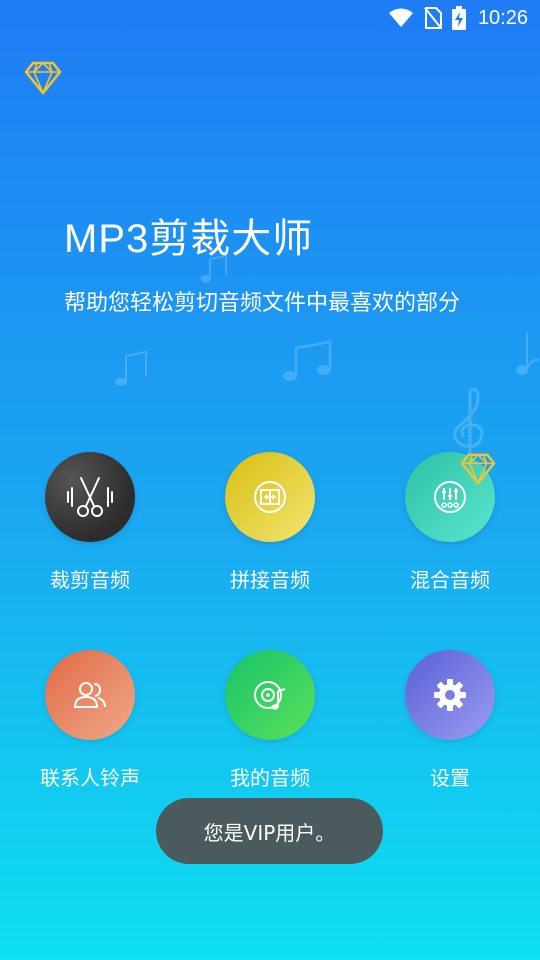  Describe the element at coordinates (450, 522) in the screenshot. I see `mix-audio-tile: 混合音频` at that location.